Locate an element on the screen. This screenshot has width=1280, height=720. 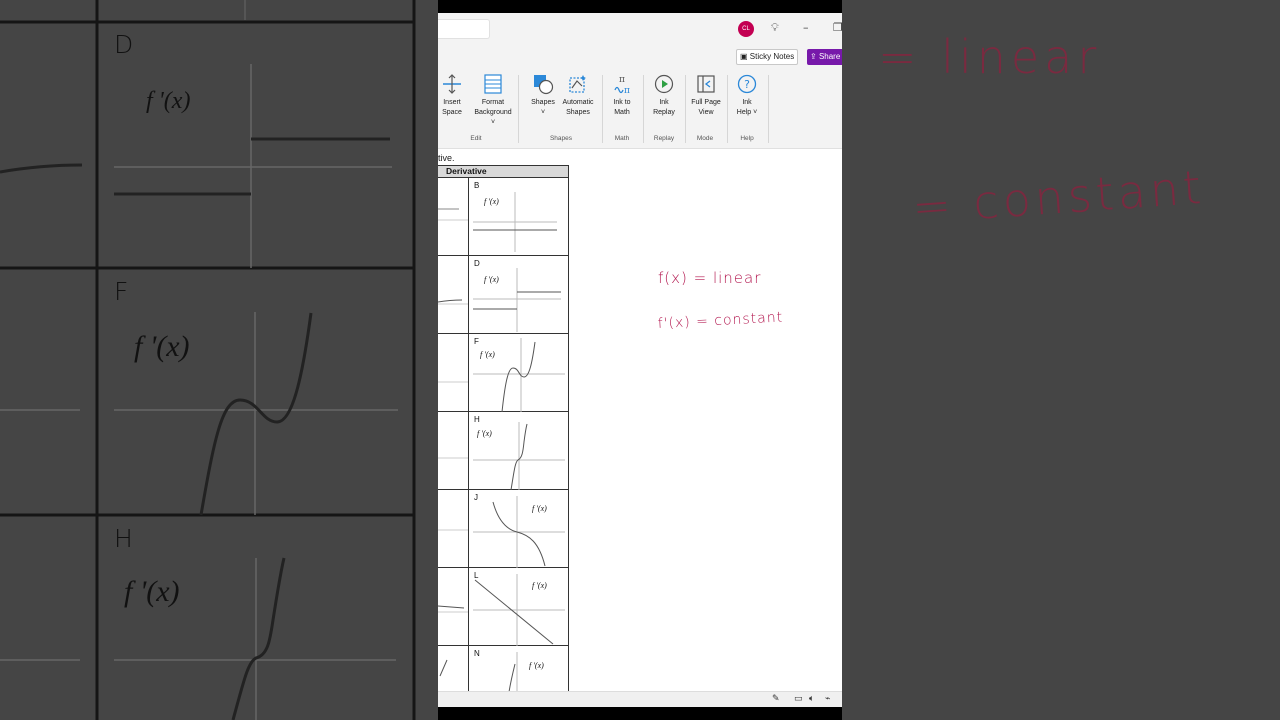
cell-letter: J is located at coordinates (476, 497).